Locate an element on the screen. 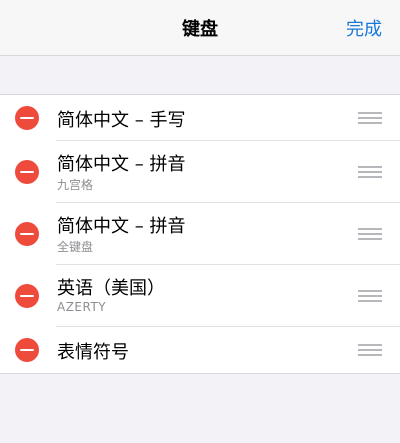  keyboard-layout-subtitle: AZERTY is located at coordinates (82, 307).